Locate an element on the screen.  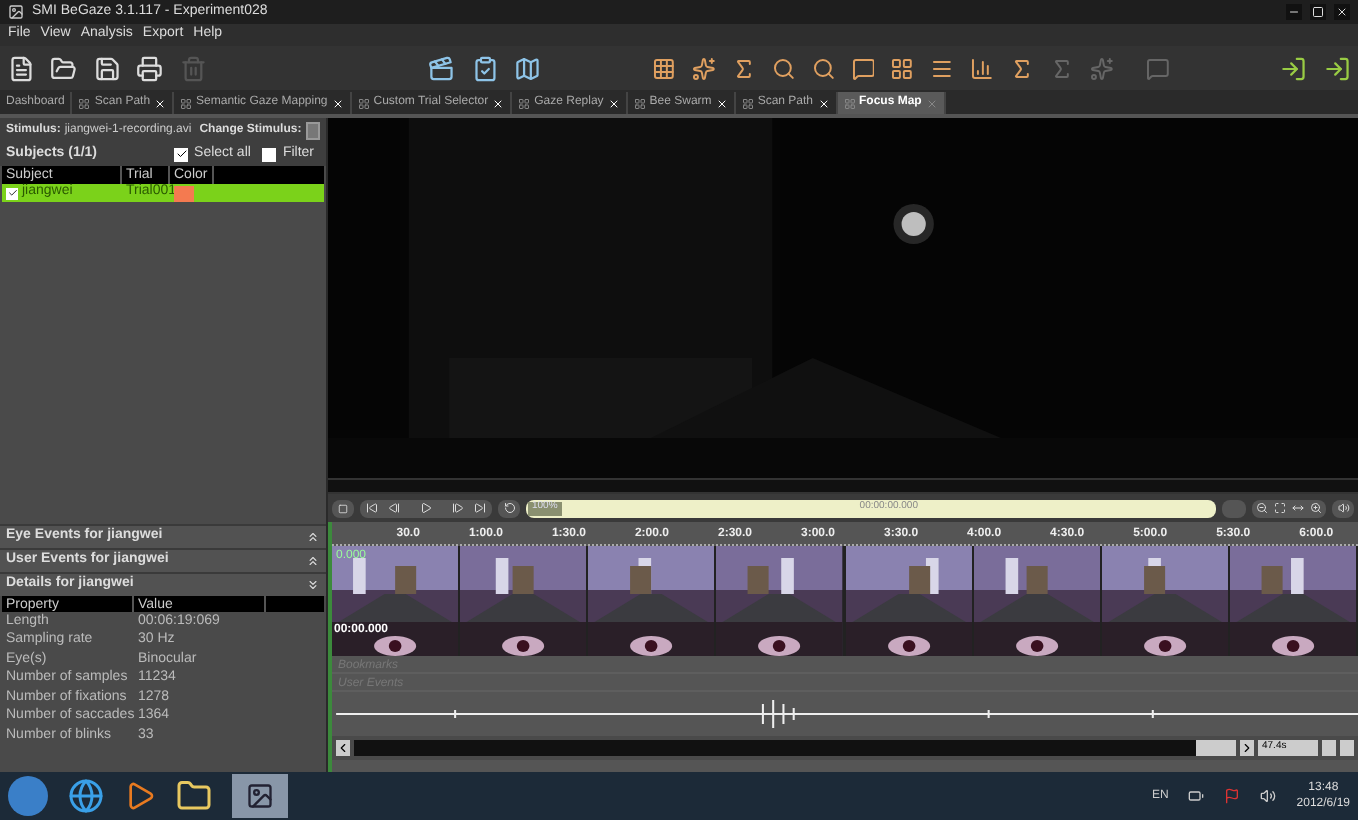
maximize-icon is located at coordinates (1318, 12).